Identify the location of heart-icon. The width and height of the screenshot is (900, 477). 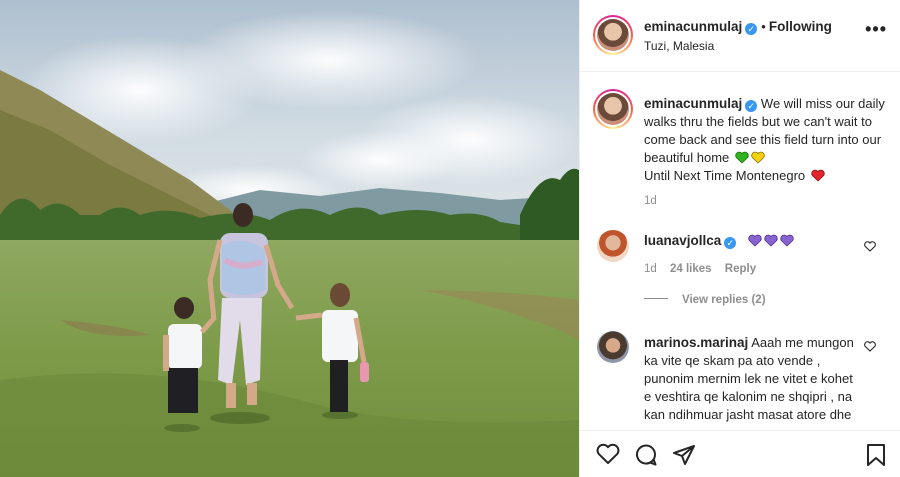
(608, 454).